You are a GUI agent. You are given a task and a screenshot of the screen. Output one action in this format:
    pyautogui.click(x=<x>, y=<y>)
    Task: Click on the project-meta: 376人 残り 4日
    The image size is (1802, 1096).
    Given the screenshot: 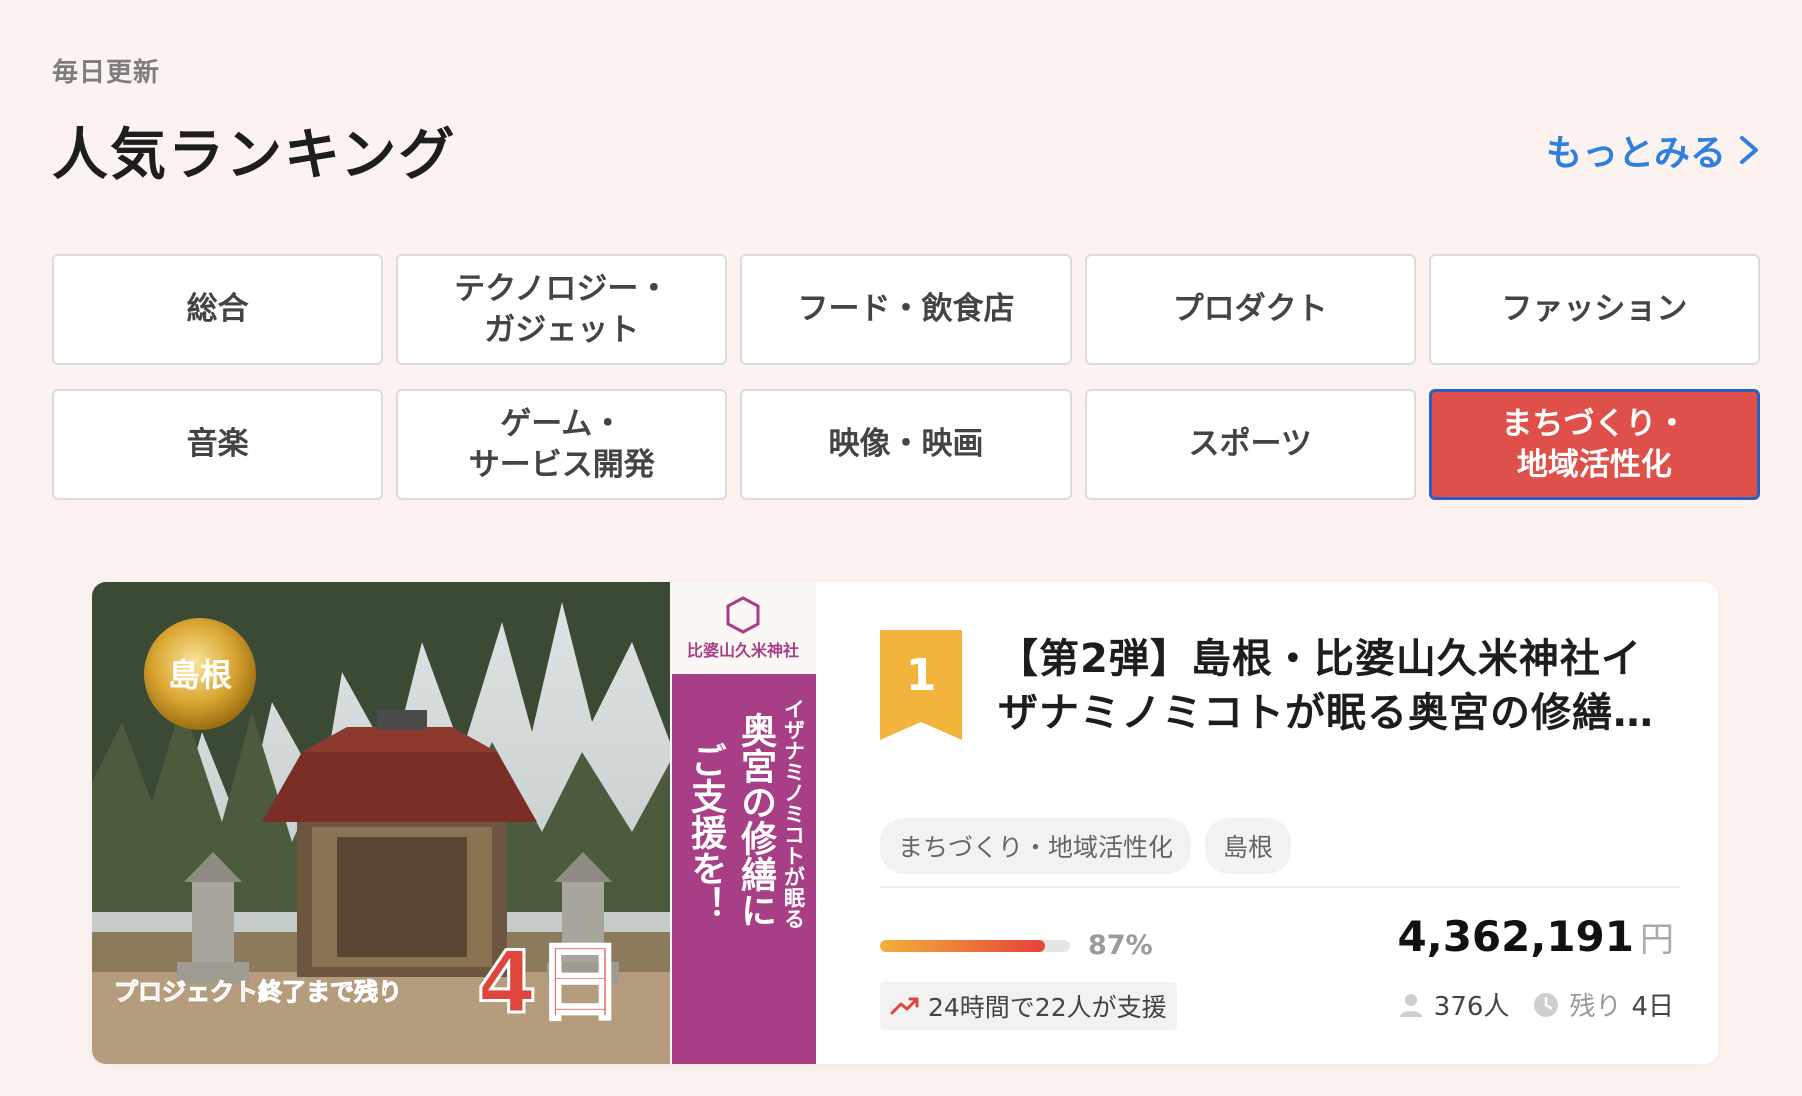 What is the action you would take?
    pyautogui.click(x=1536, y=1004)
    